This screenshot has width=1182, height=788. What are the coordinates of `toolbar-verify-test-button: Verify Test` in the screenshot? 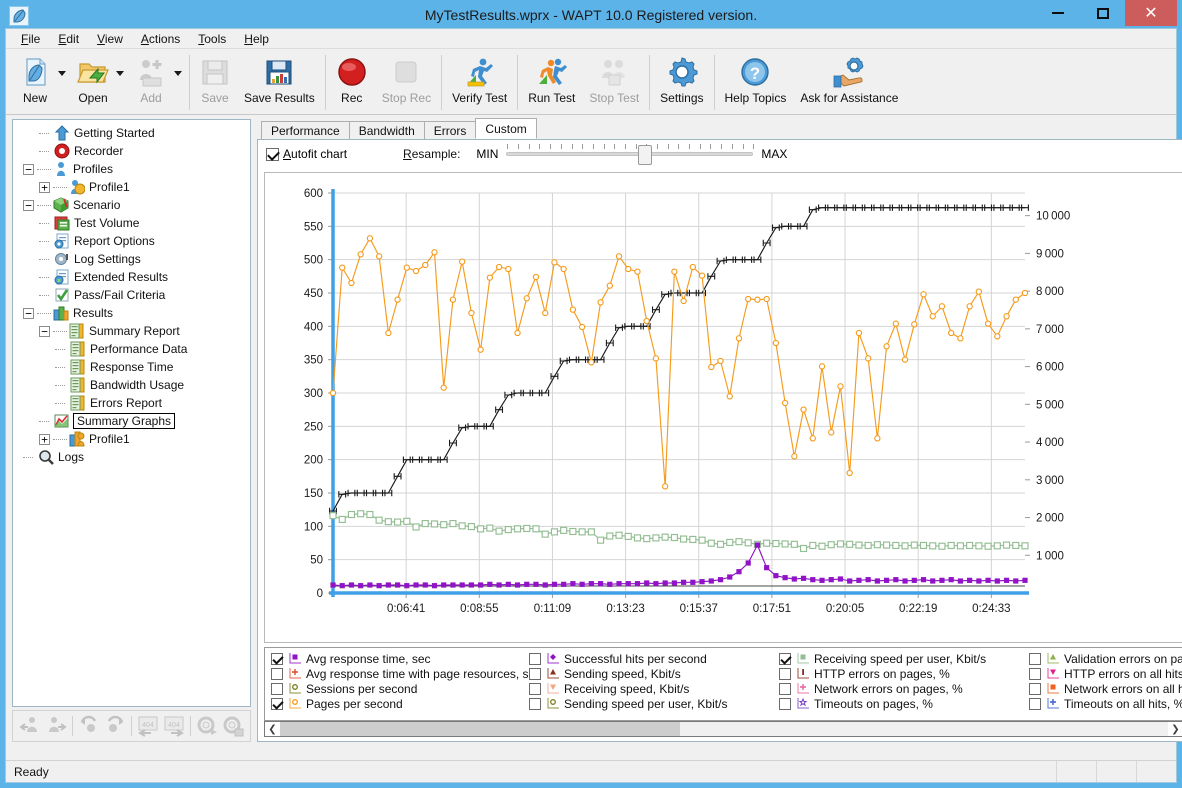 It's located at (479, 82).